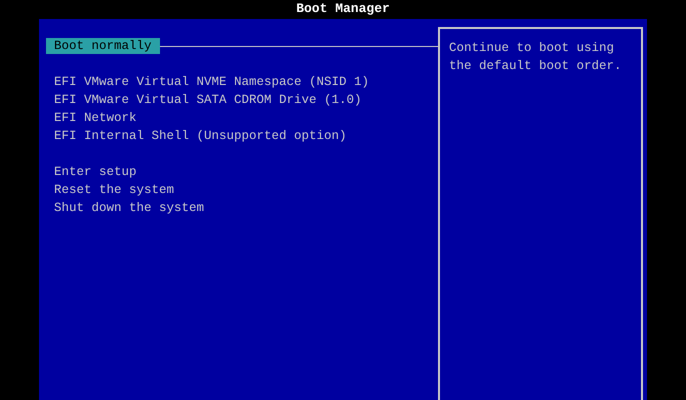 The width and height of the screenshot is (686, 400). Describe the element at coordinates (343, 9) in the screenshot. I see `screen-title: Boot Manager` at that location.